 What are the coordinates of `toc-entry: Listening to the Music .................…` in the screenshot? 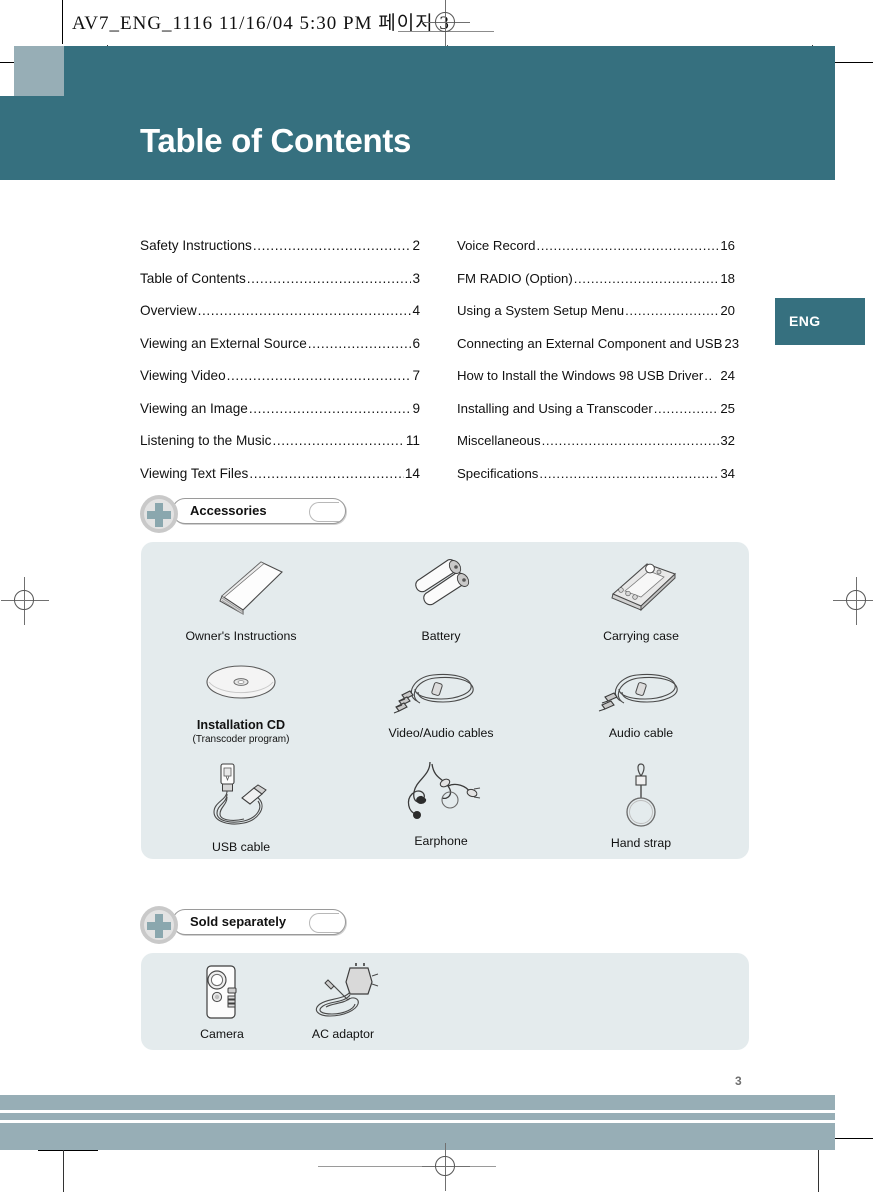 It's located at (280, 449).